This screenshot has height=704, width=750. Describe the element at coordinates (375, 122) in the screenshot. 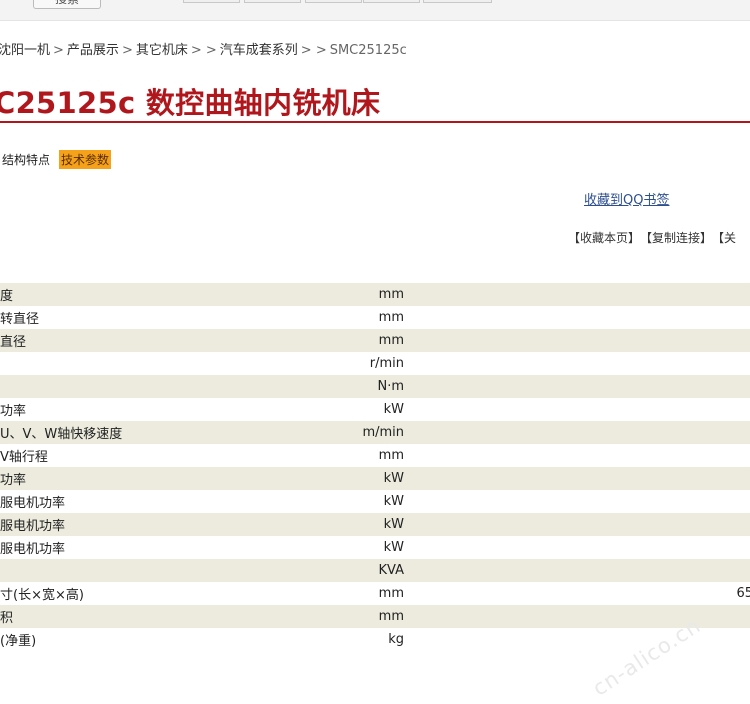

I see `title-divider` at that location.